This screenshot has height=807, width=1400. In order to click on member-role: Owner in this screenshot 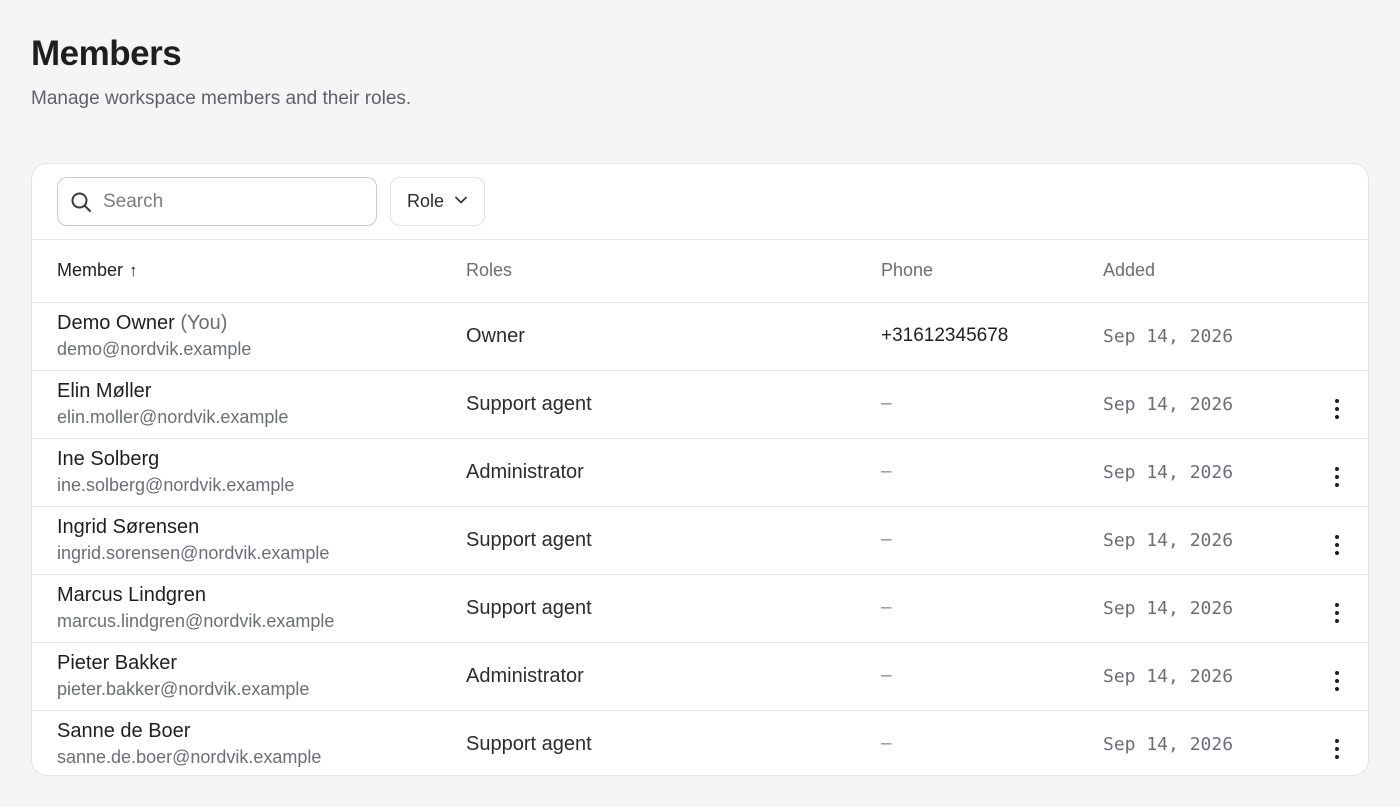, I will do `click(495, 335)`.